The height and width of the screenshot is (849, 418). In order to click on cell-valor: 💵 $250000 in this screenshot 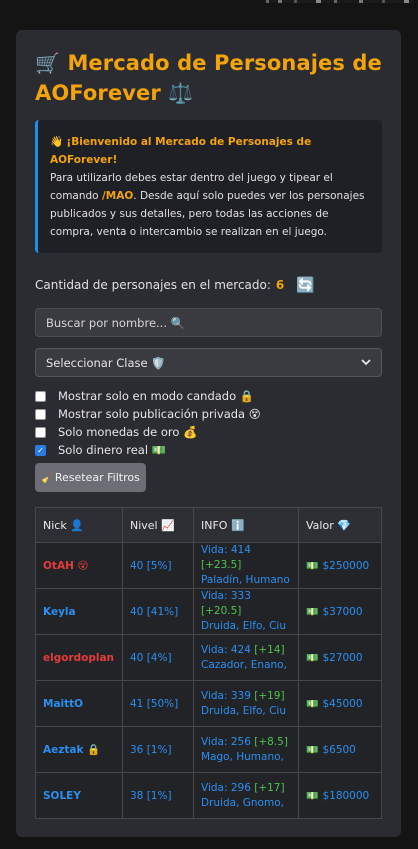, I will do `click(340, 565)`.